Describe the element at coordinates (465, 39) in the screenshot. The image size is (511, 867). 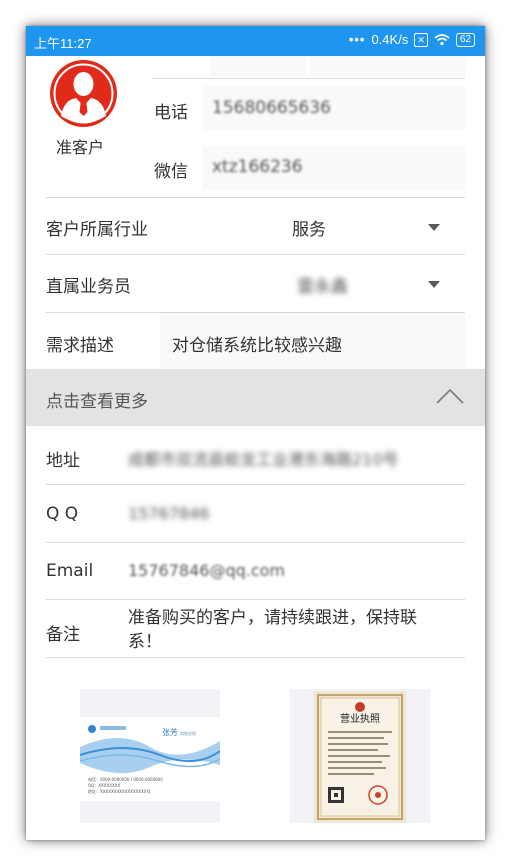
I see `battery-indicator: 62` at that location.